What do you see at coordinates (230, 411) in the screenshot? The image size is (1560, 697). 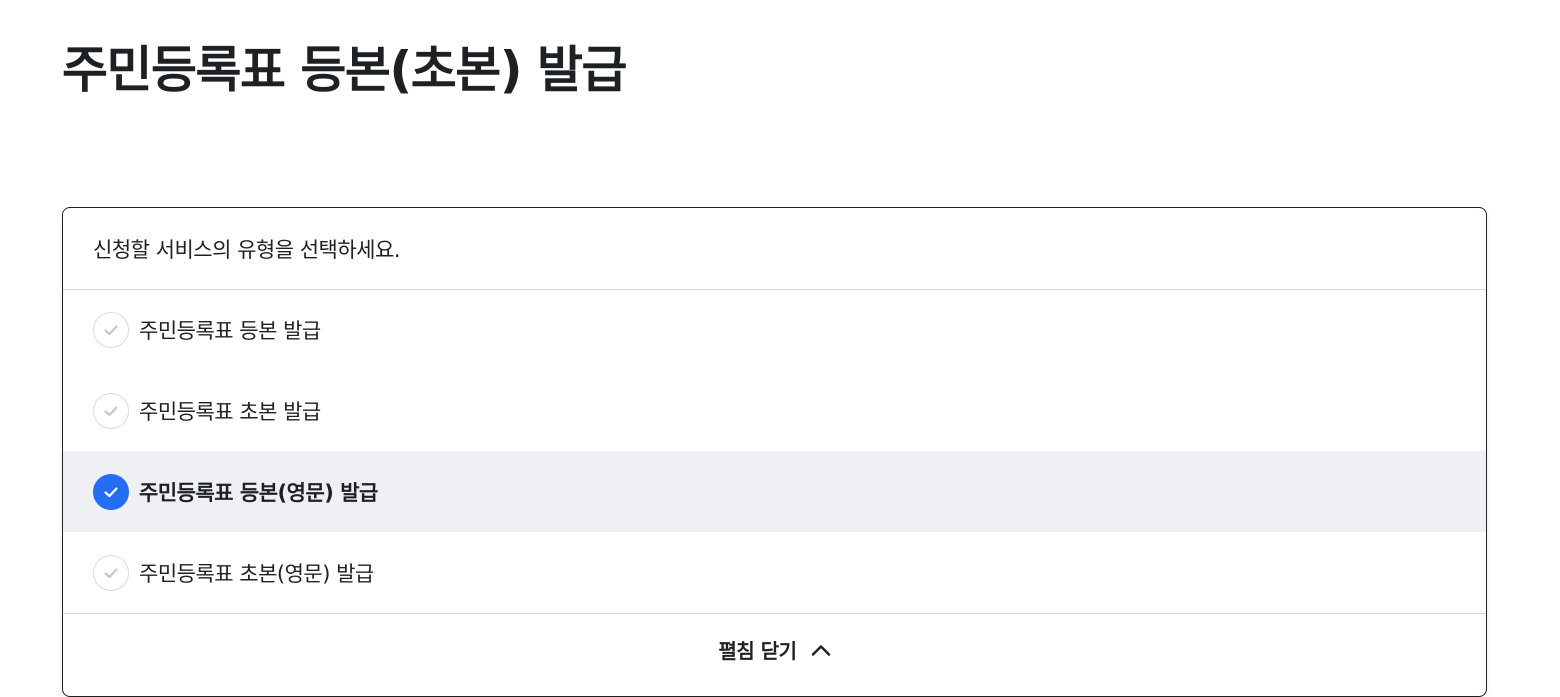 I see `option-label: 주민등록표 초본 발급` at bounding box center [230, 411].